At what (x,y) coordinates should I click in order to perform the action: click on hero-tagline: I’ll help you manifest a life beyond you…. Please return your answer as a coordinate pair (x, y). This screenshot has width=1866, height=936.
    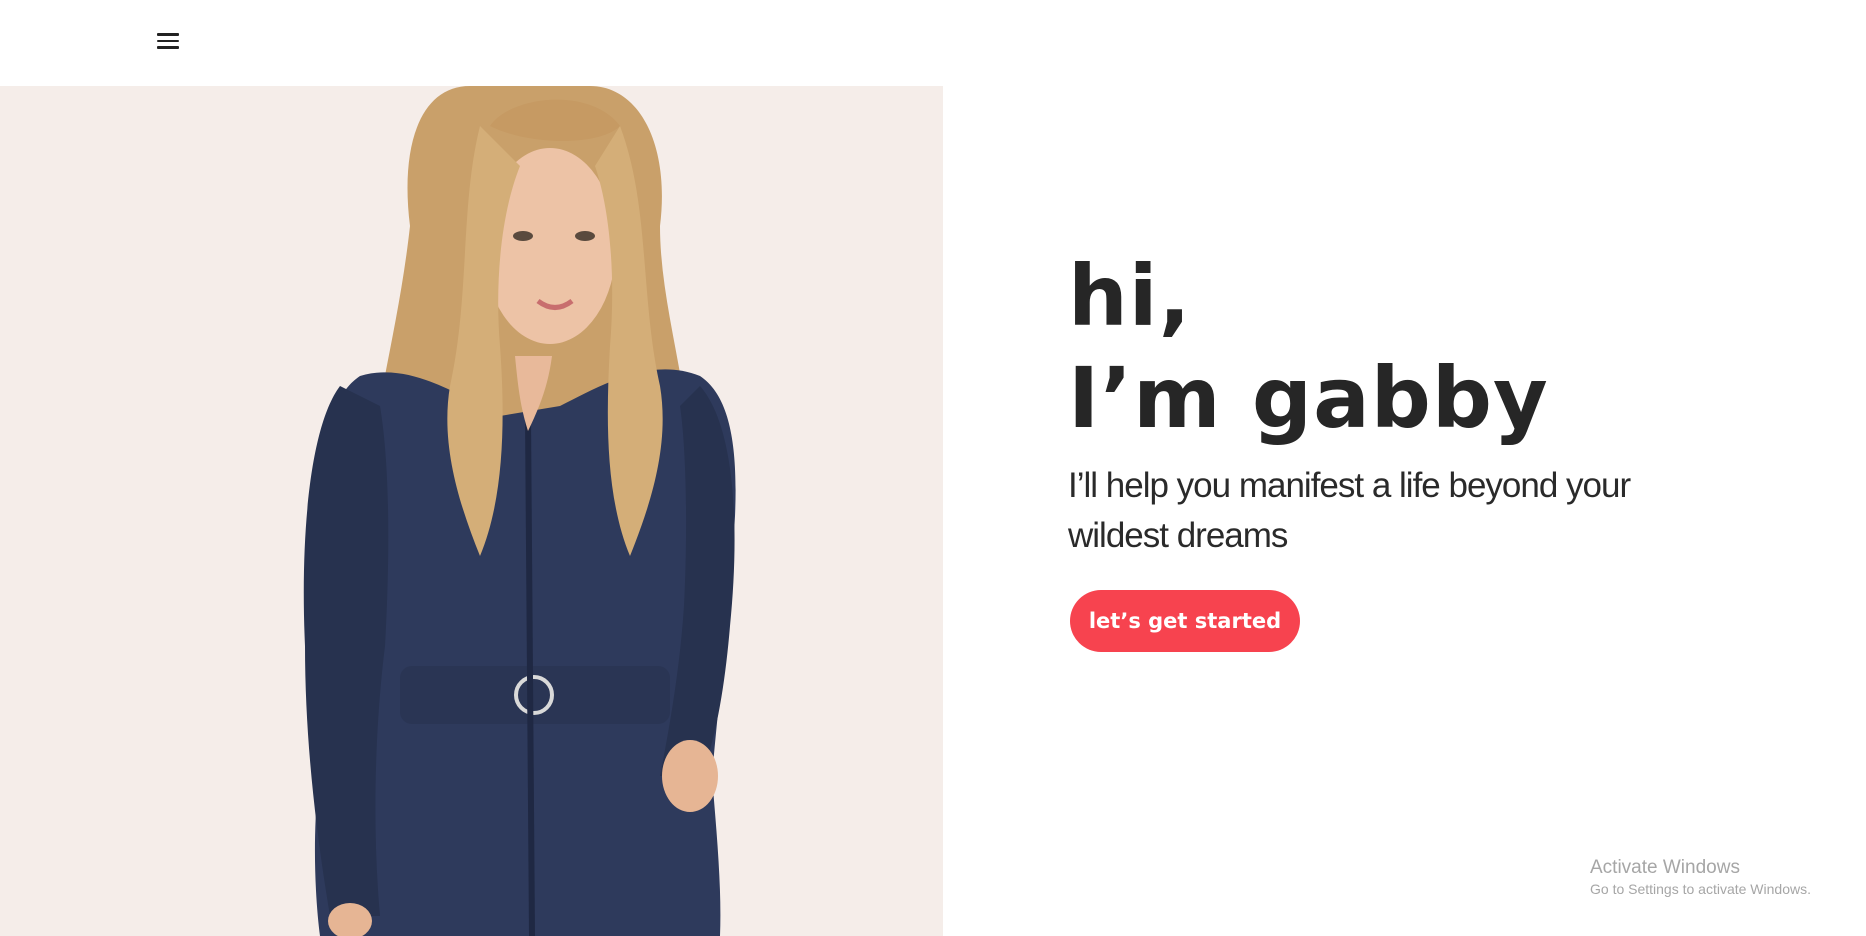
    Looking at the image, I should click on (1349, 510).